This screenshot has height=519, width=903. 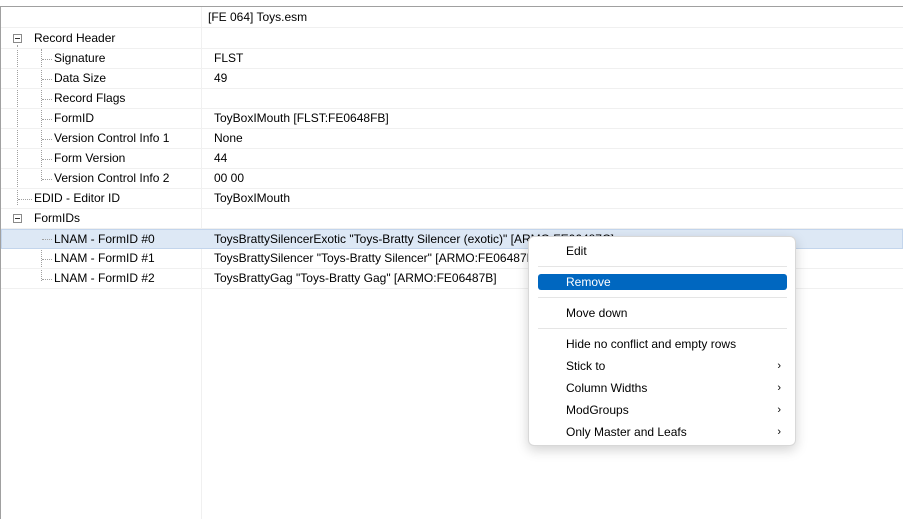 I want to click on row-name: FormIDs, so click(x=57, y=218).